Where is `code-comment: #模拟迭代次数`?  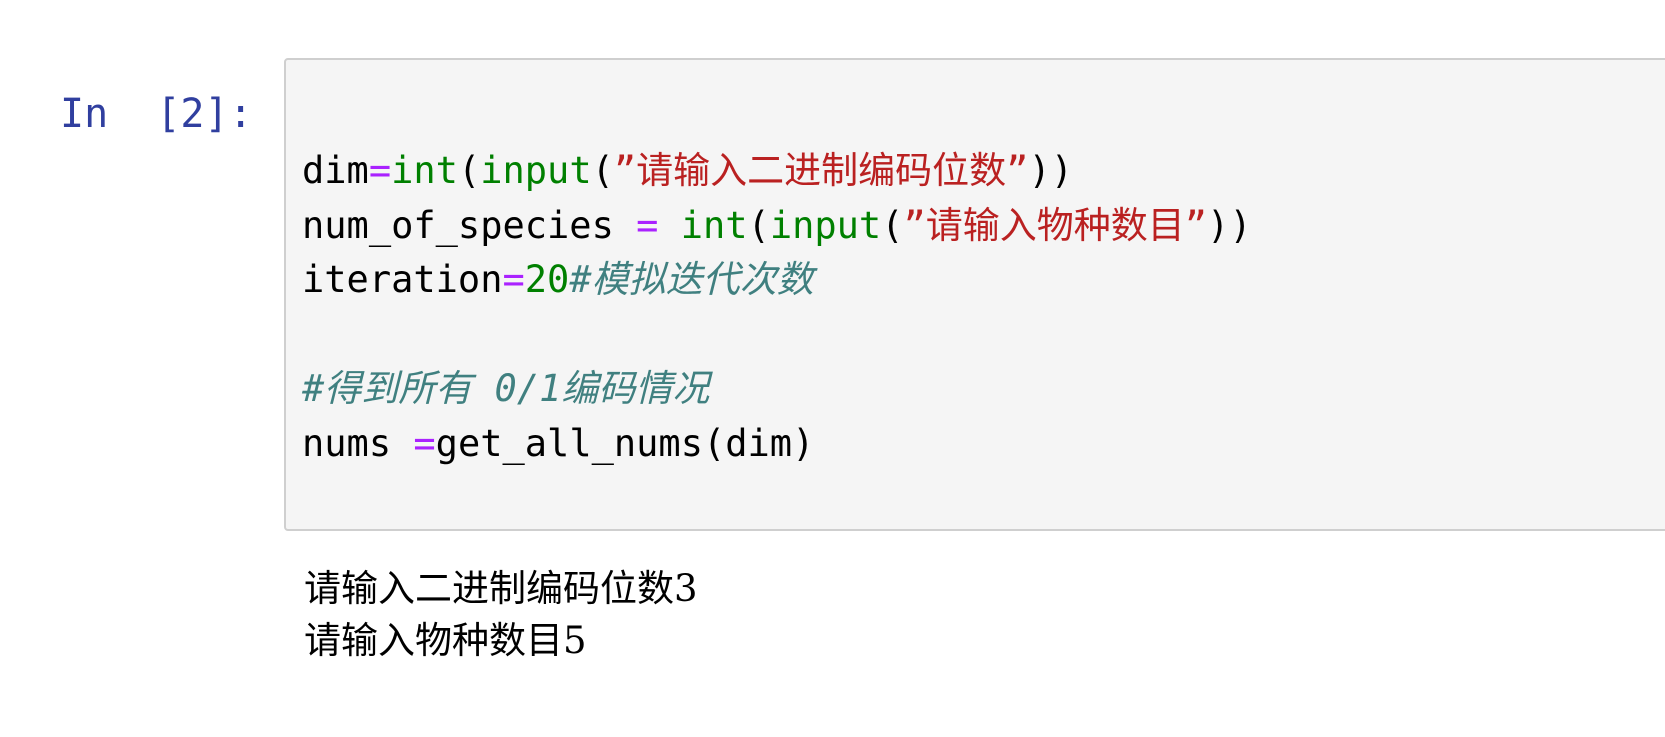 code-comment: #模拟迭代次数 is located at coordinates (691, 279).